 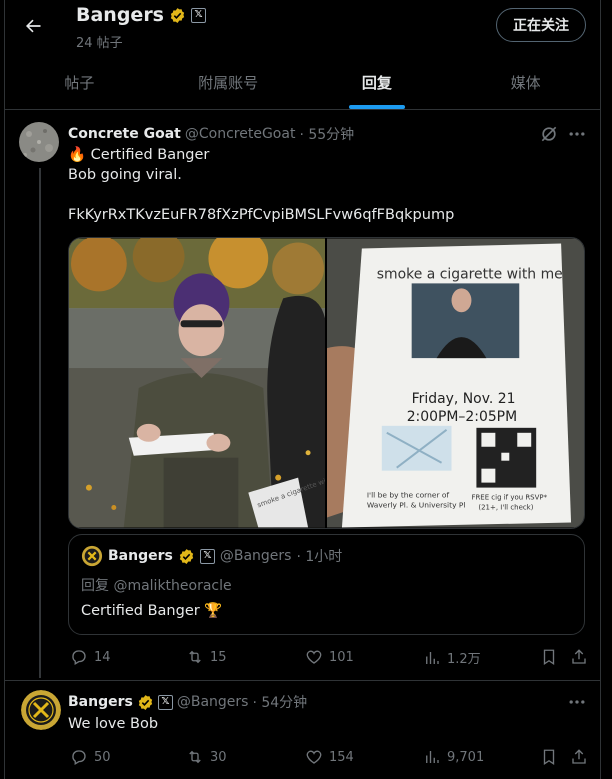 I want to click on tab-media: 媒体, so click(x=525, y=82).